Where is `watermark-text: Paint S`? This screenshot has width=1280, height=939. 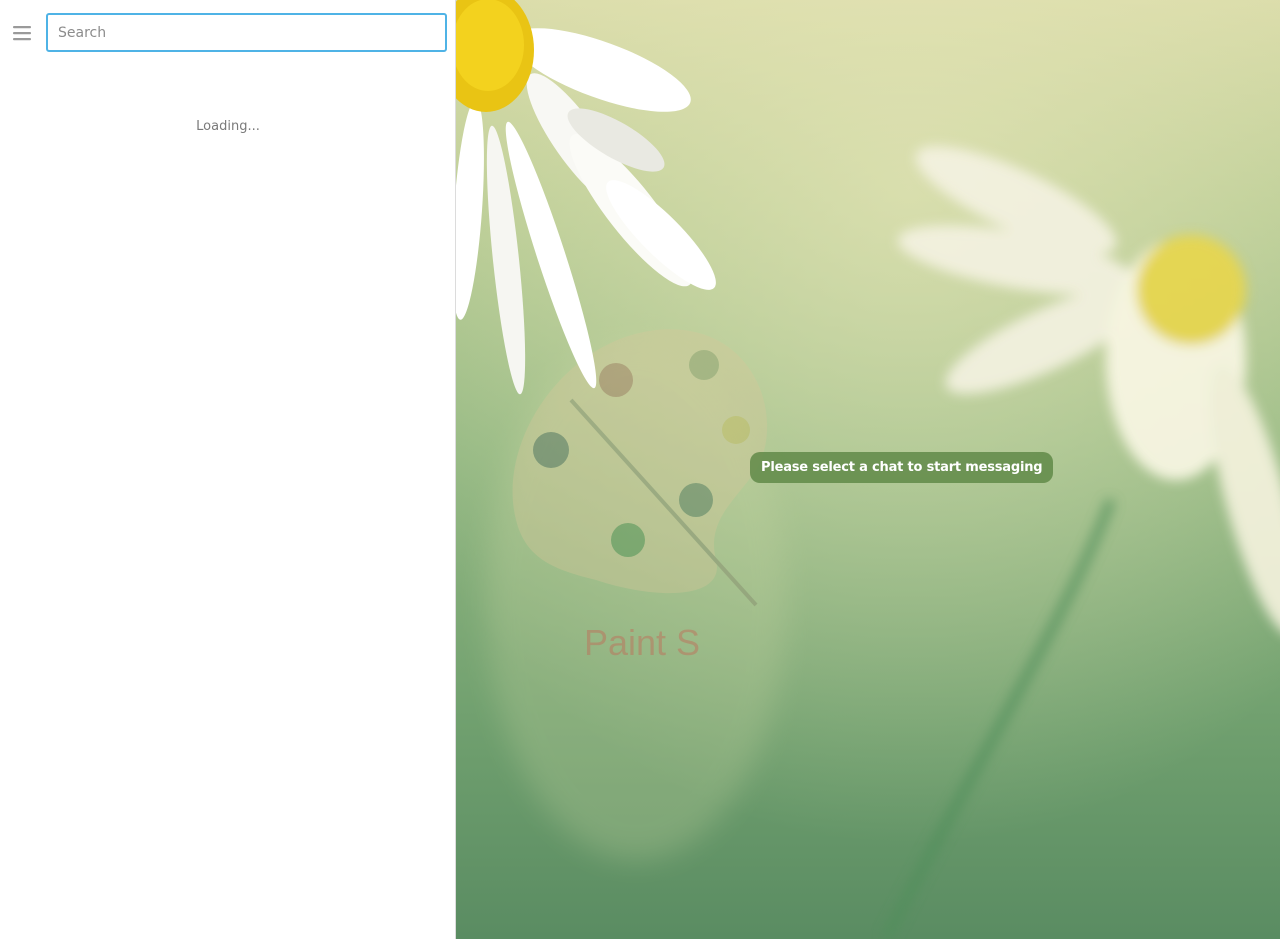 watermark-text: Paint S is located at coordinates (642, 642).